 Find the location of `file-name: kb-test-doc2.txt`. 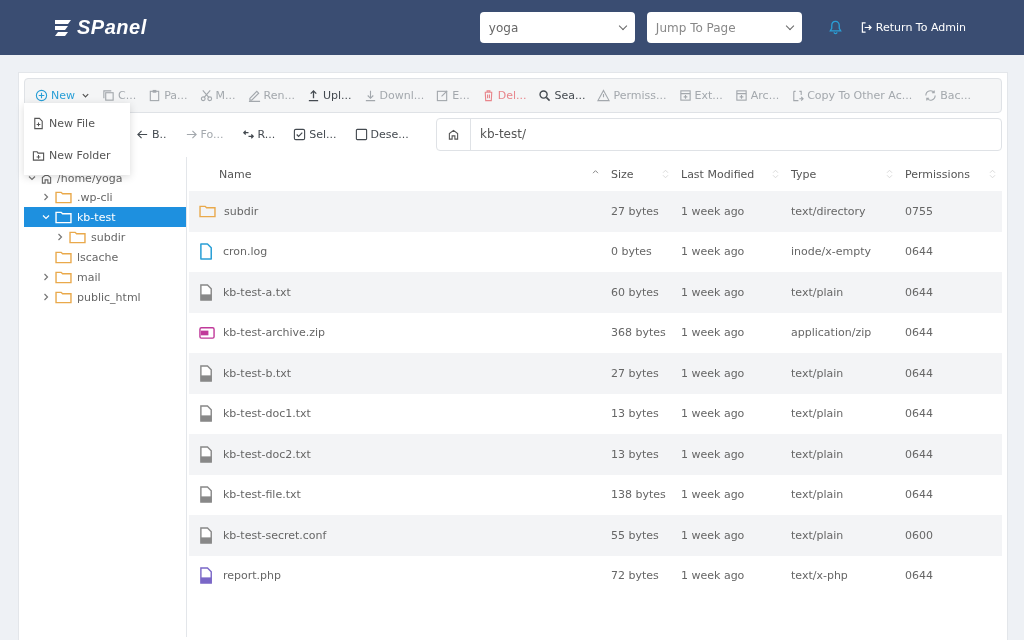

file-name: kb-test-doc2.txt is located at coordinates (267, 454).